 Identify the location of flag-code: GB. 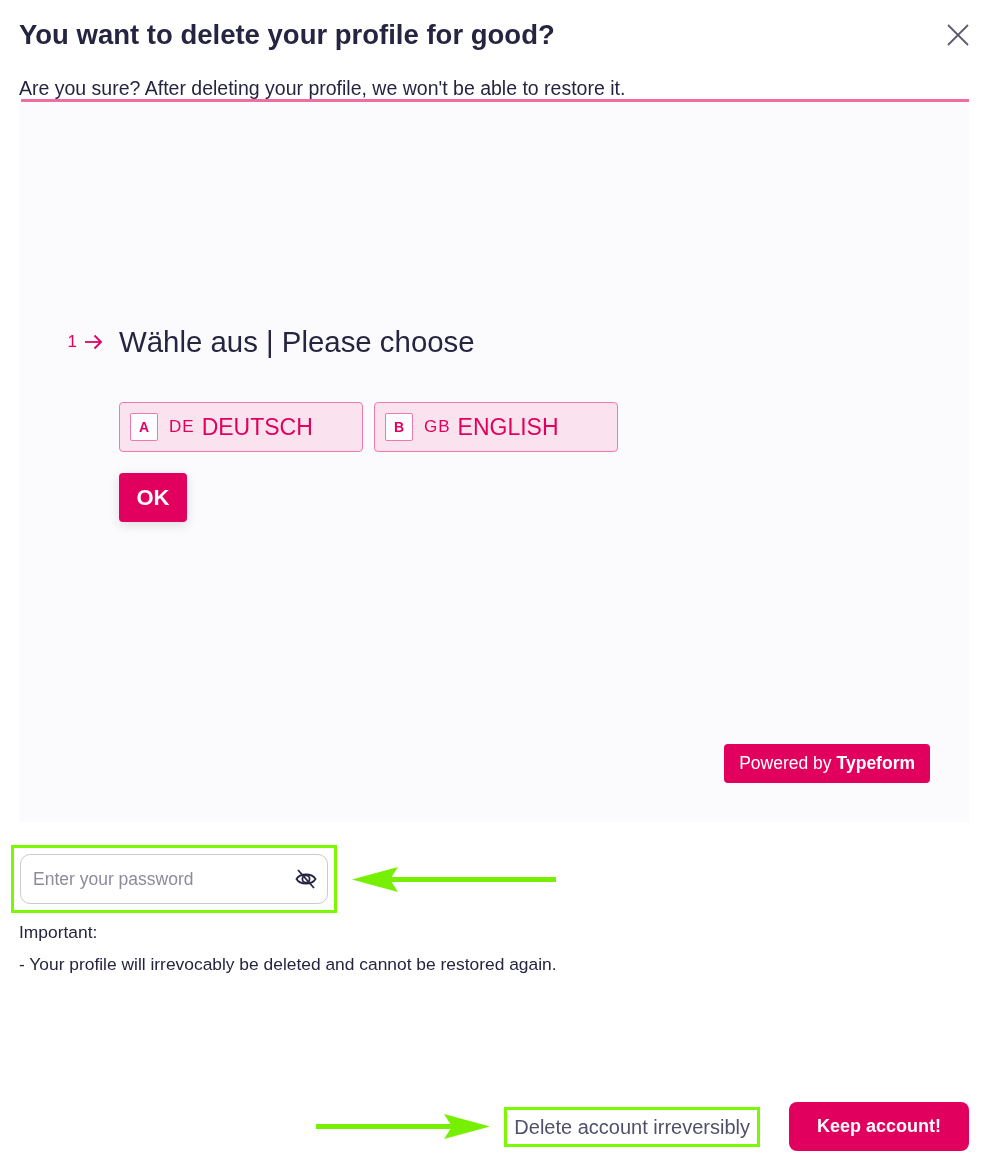
(437, 427).